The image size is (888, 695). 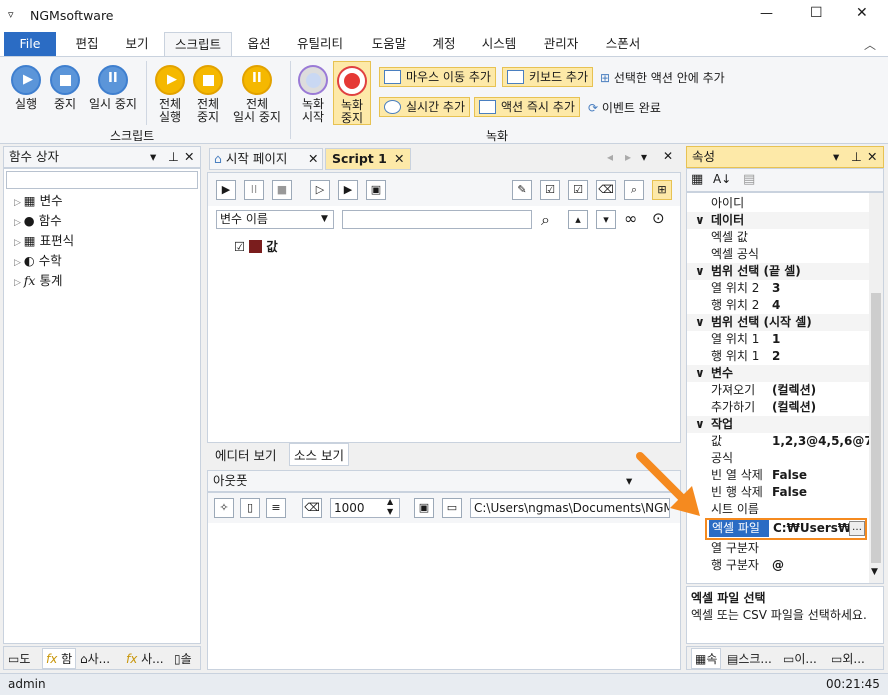 I want to click on stop-all-button: 전체 중지, so click(x=208, y=94).